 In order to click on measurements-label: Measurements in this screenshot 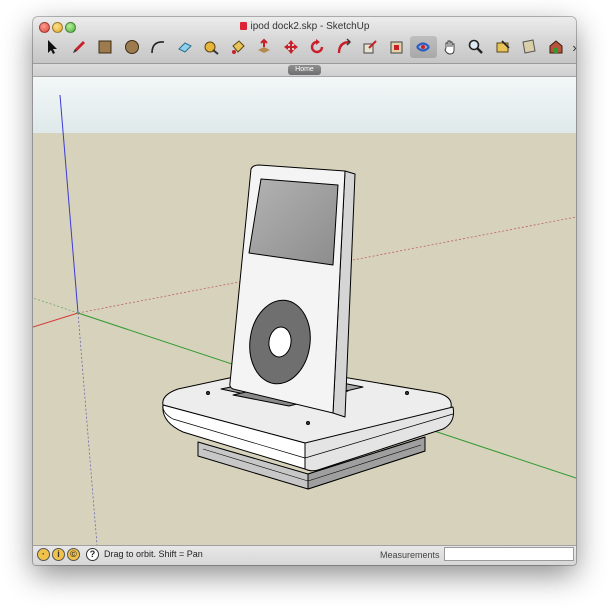, I will do `click(410, 555)`.